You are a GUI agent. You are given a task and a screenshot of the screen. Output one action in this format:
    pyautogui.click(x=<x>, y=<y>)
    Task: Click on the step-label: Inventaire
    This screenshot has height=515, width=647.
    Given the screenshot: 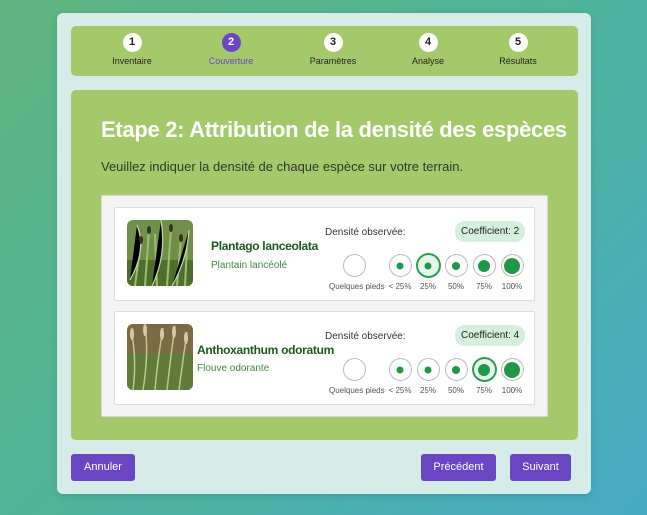 What is the action you would take?
    pyautogui.click(x=132, y=61)
    